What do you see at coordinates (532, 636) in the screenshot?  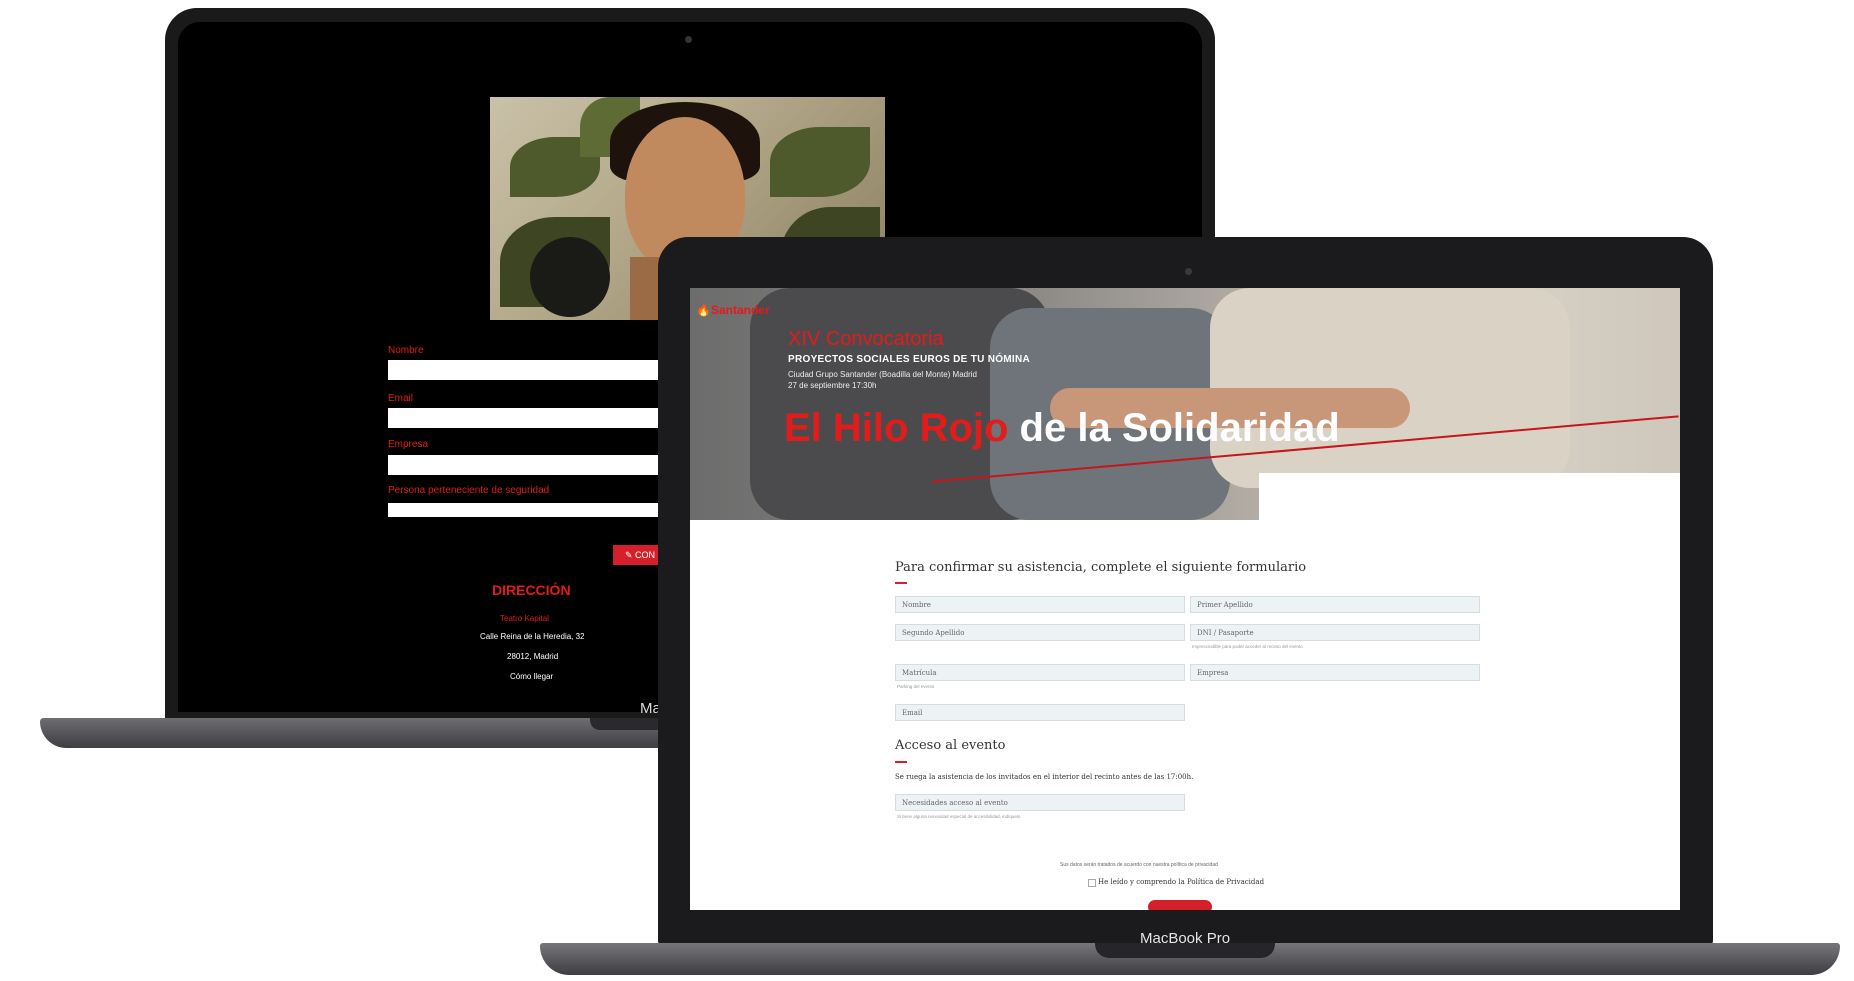 I see `venue-street: Calle Reina de la Heredia, 32` at bounding box center [532, 636].